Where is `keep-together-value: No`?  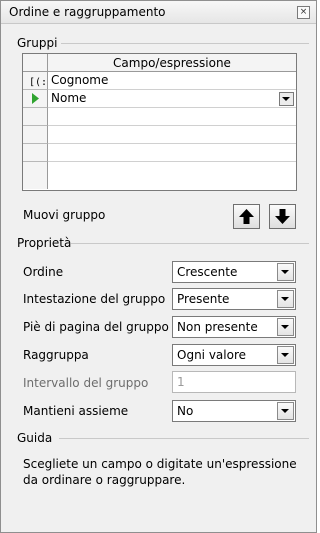 keep-together-value: No is located at coordinates (185, 411).